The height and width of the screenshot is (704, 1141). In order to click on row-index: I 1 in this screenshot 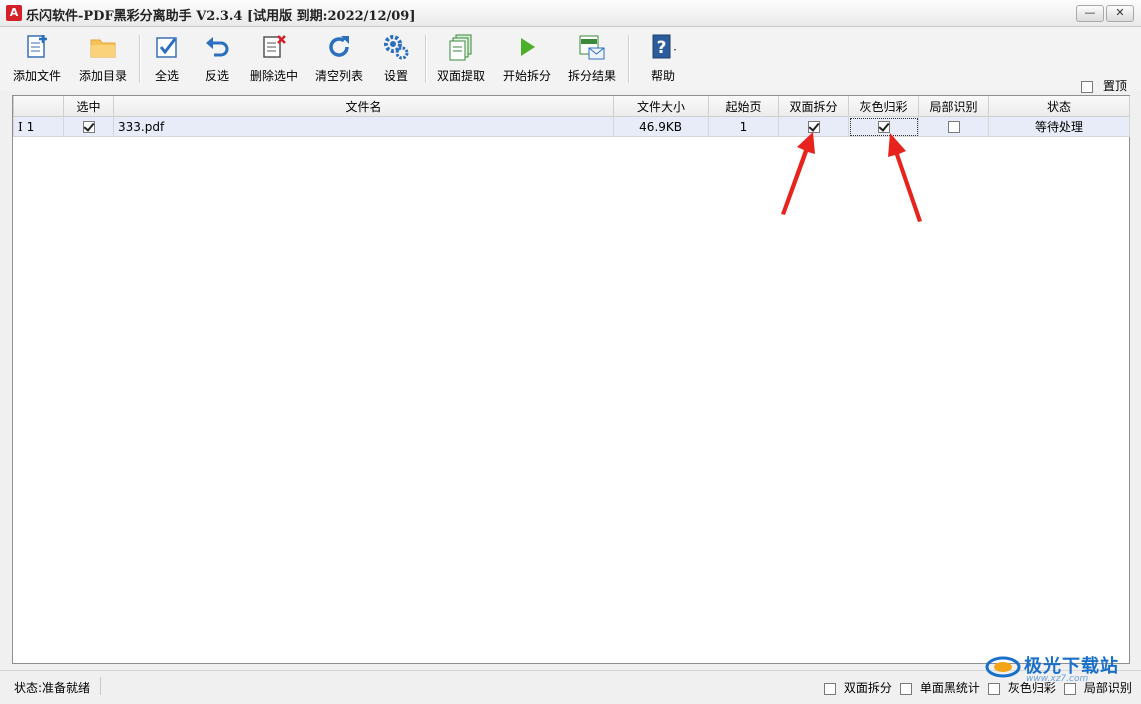, I will do `click(38, 126)`.